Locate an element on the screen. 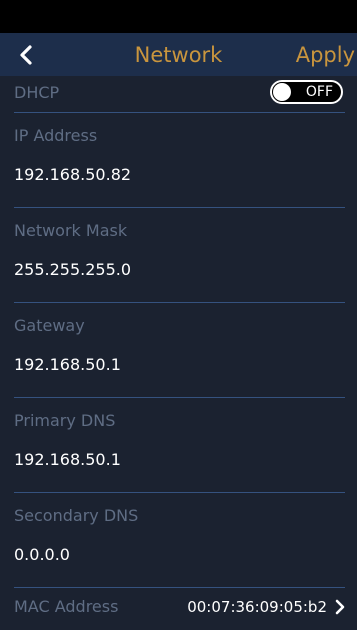 The height and width of the screenshot is (630, 357). mac-address-label: MAC Address is located at coordinates (66, 606).